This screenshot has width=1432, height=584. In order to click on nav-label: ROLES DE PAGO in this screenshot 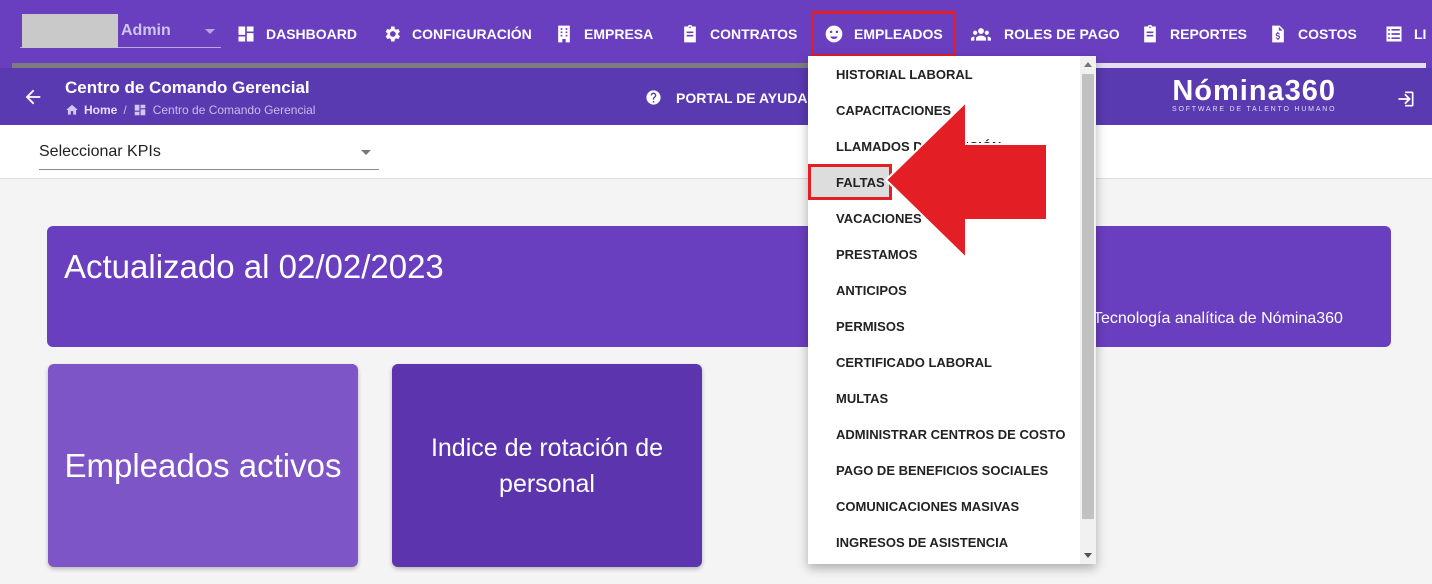, I will do `click(1062, 34)`.